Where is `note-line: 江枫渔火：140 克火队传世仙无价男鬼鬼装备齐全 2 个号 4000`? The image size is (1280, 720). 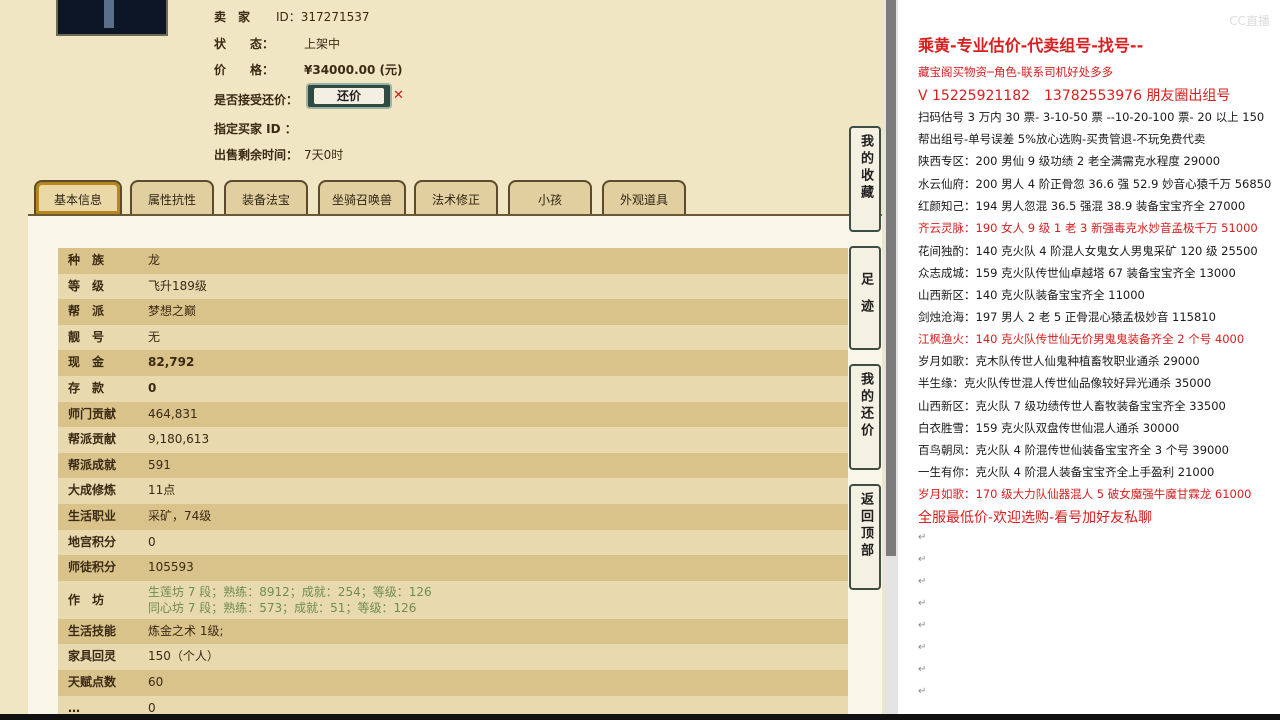 note-line: 江枫渔火：140 克火队传世仙无价男鬼鬼装备齐全 2 个号 4000 is located at coordinates (1081, 339).